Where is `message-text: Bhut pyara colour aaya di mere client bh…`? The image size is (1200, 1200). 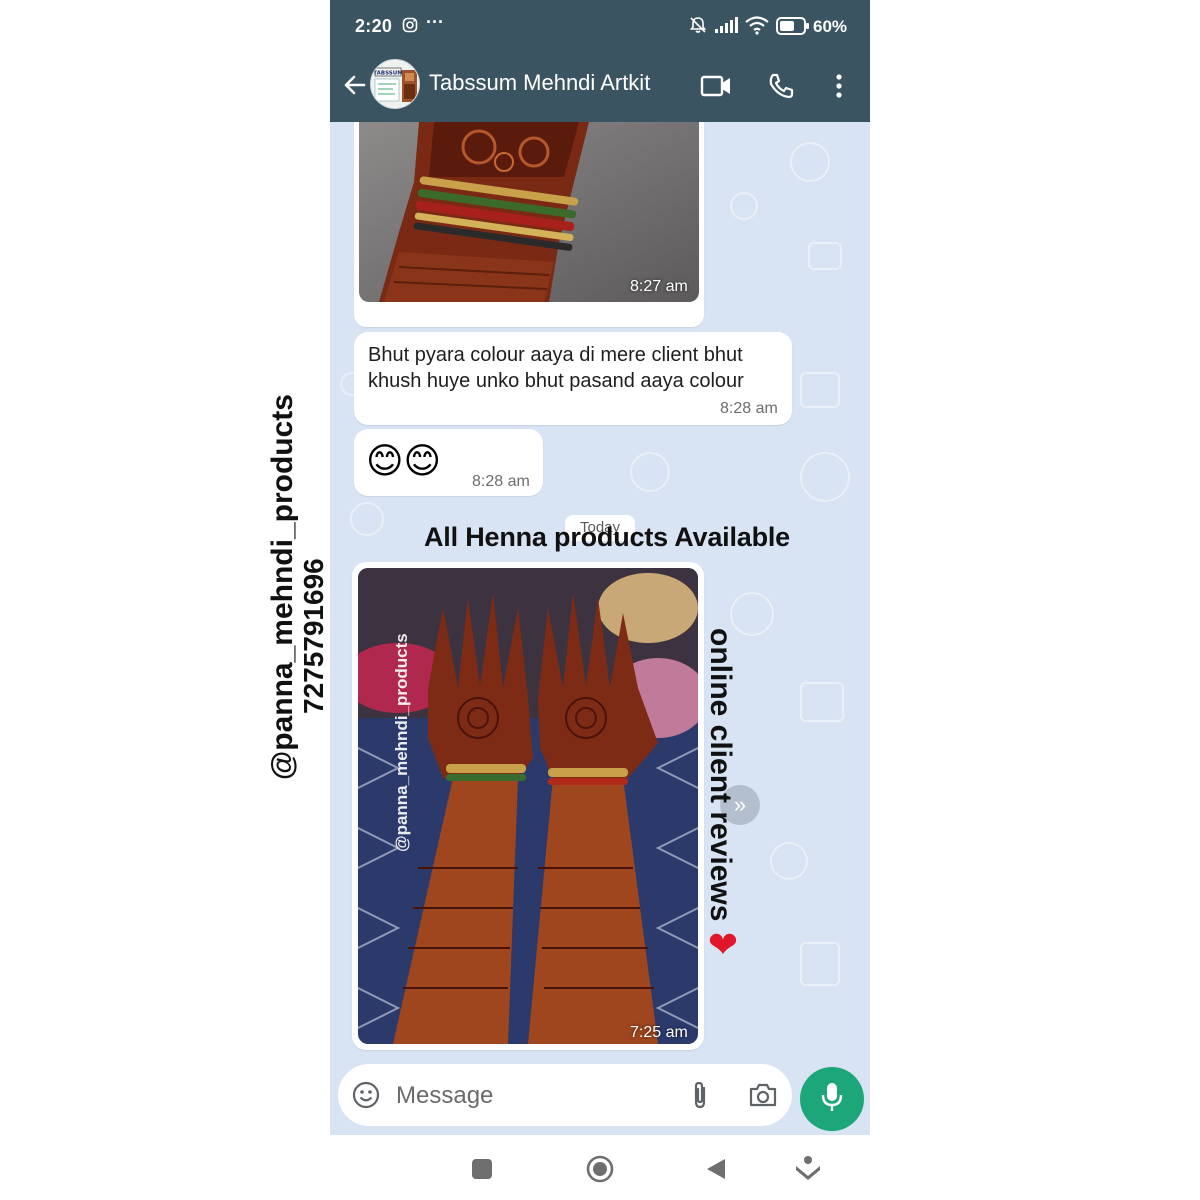
message-text: Bhut pyara colour aaya di mere client bh… is located at coordinates (556, 368).